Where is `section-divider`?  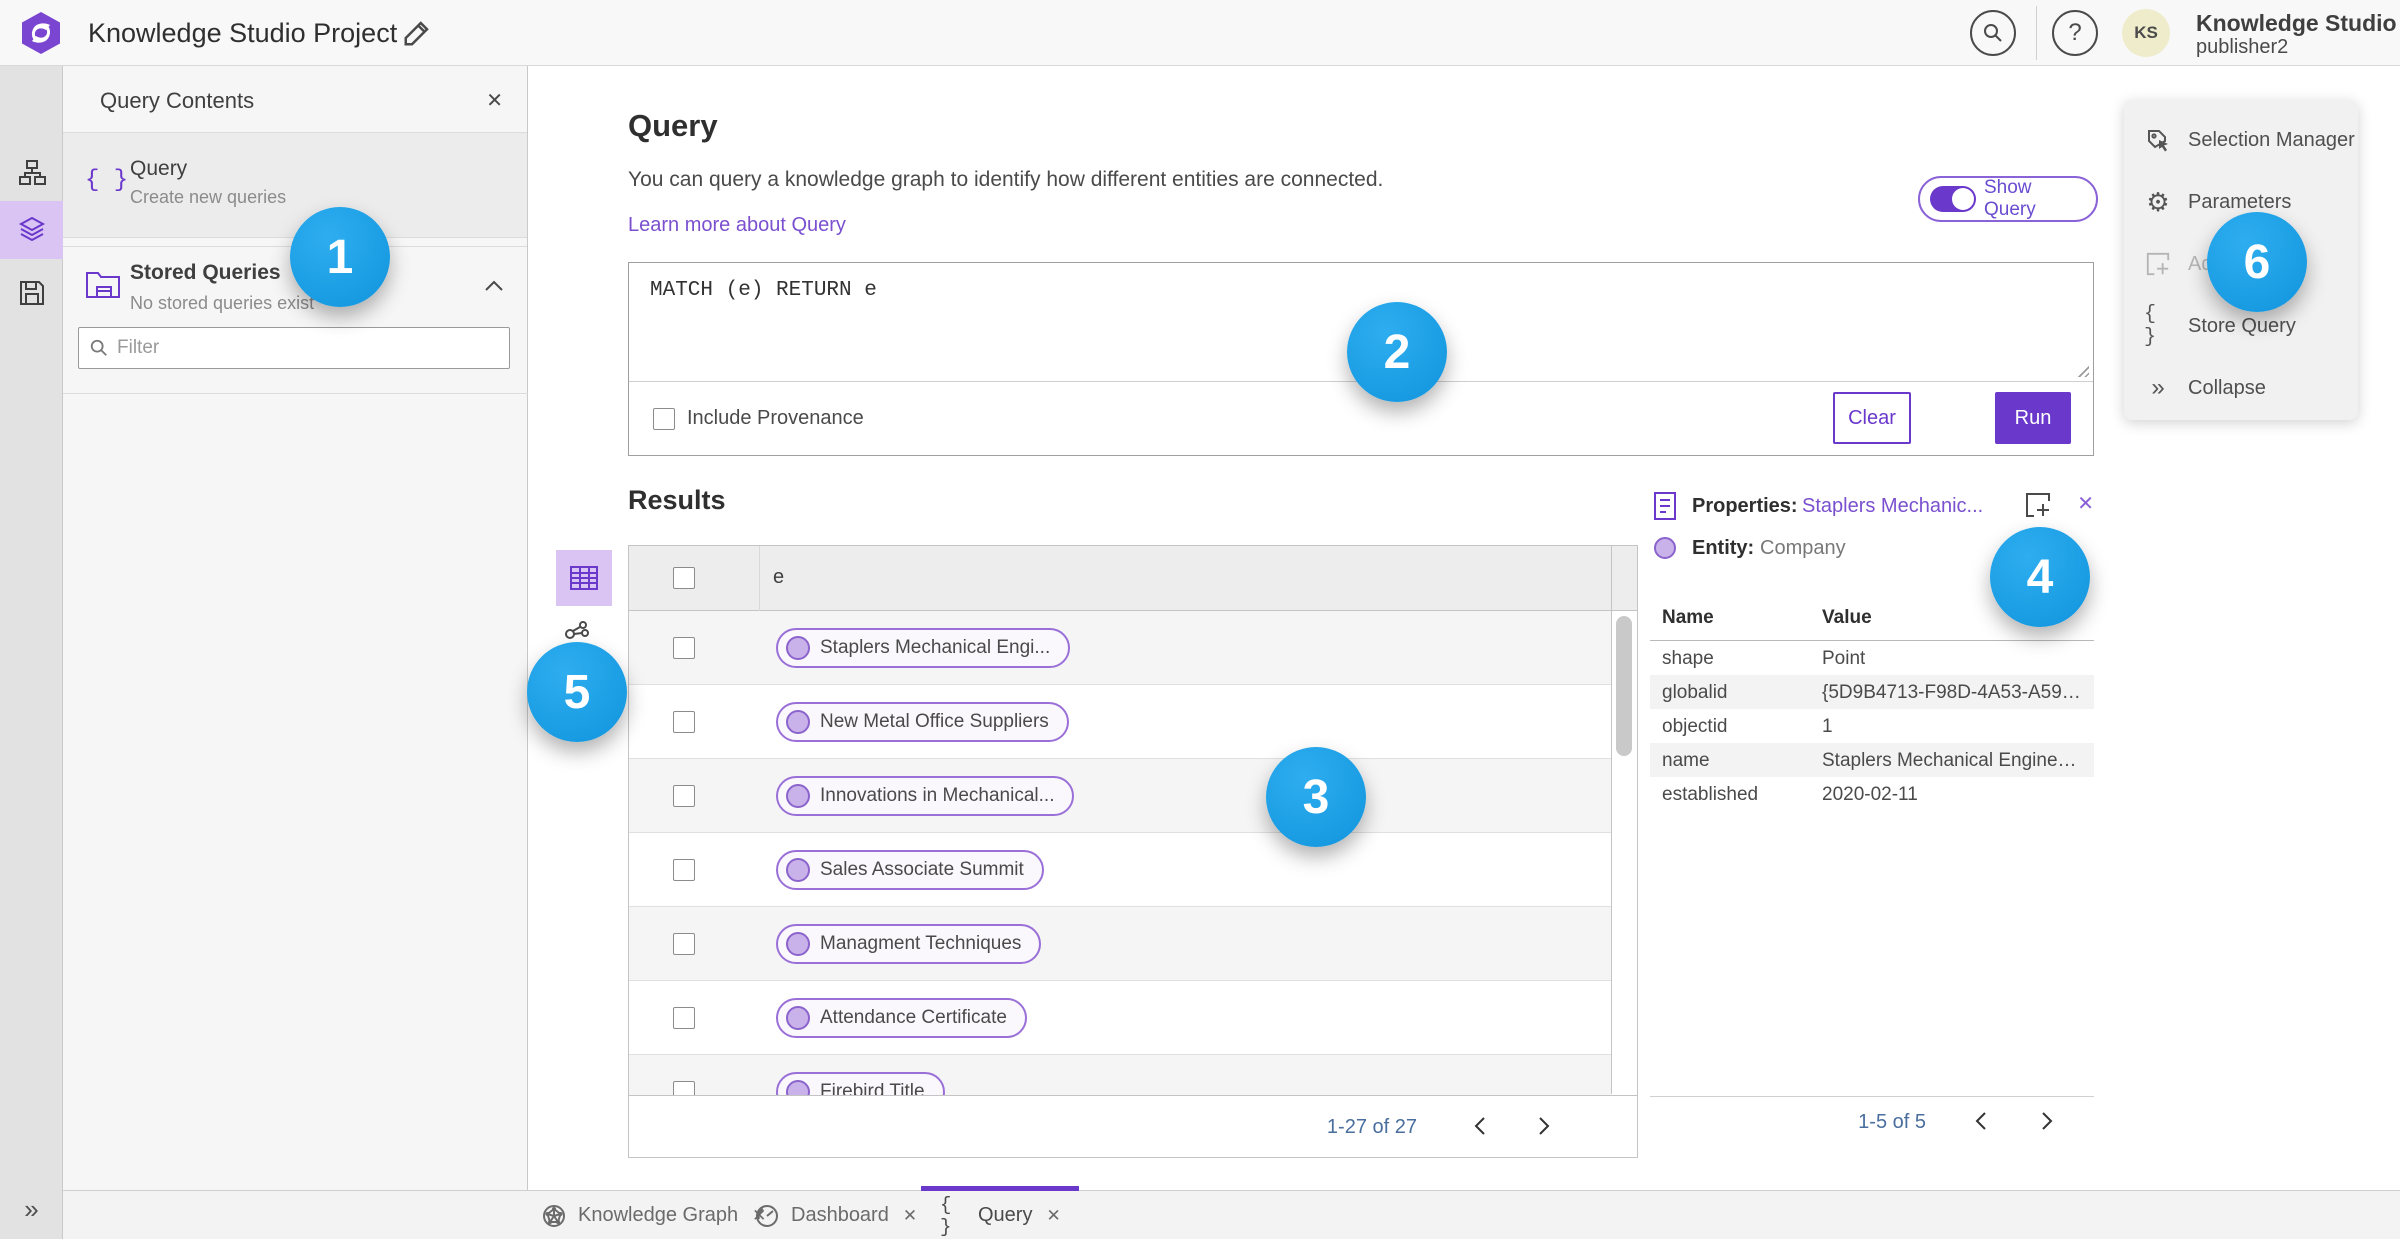
section-divider is located at coordinates (295, 393).